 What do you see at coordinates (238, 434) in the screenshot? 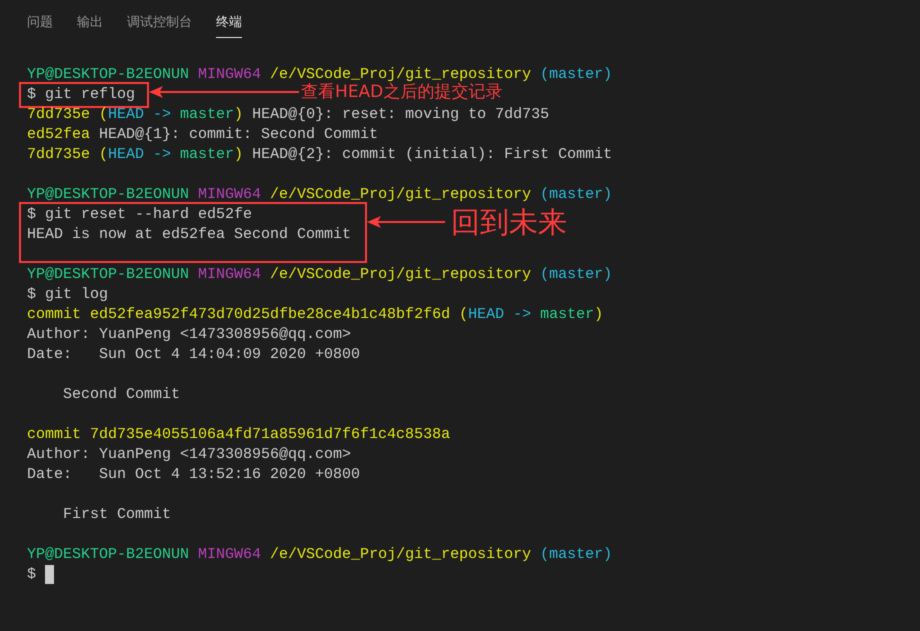
I see `commit-hash: commit 7dd735e4055106a4fd71a85961d7f6f1c4c8538a` at bounding box center [238, 434].